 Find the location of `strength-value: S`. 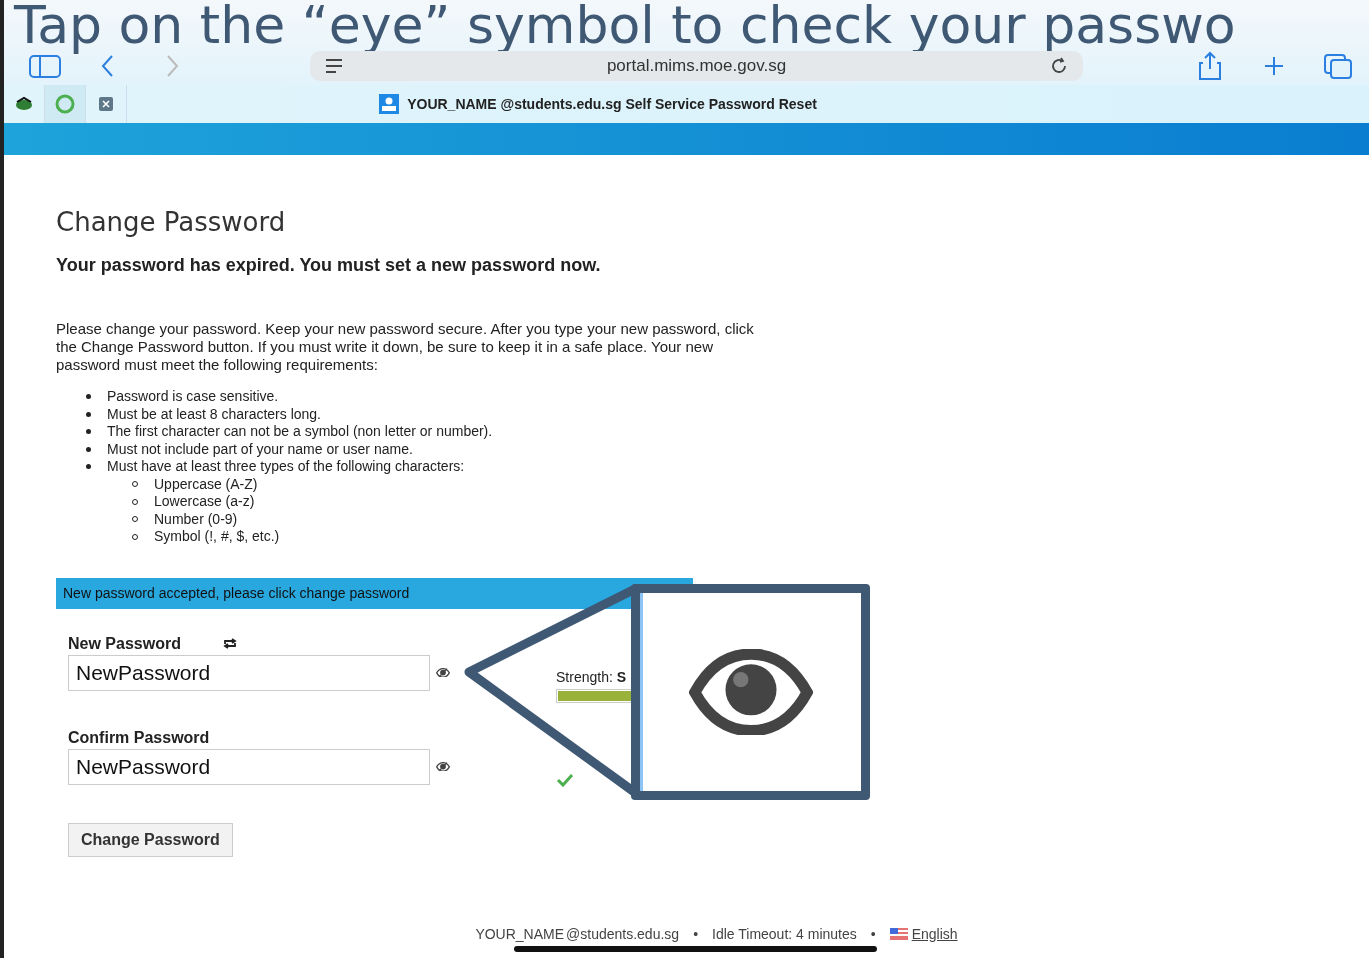

strength-value: S is located at coordinates (621, 676).